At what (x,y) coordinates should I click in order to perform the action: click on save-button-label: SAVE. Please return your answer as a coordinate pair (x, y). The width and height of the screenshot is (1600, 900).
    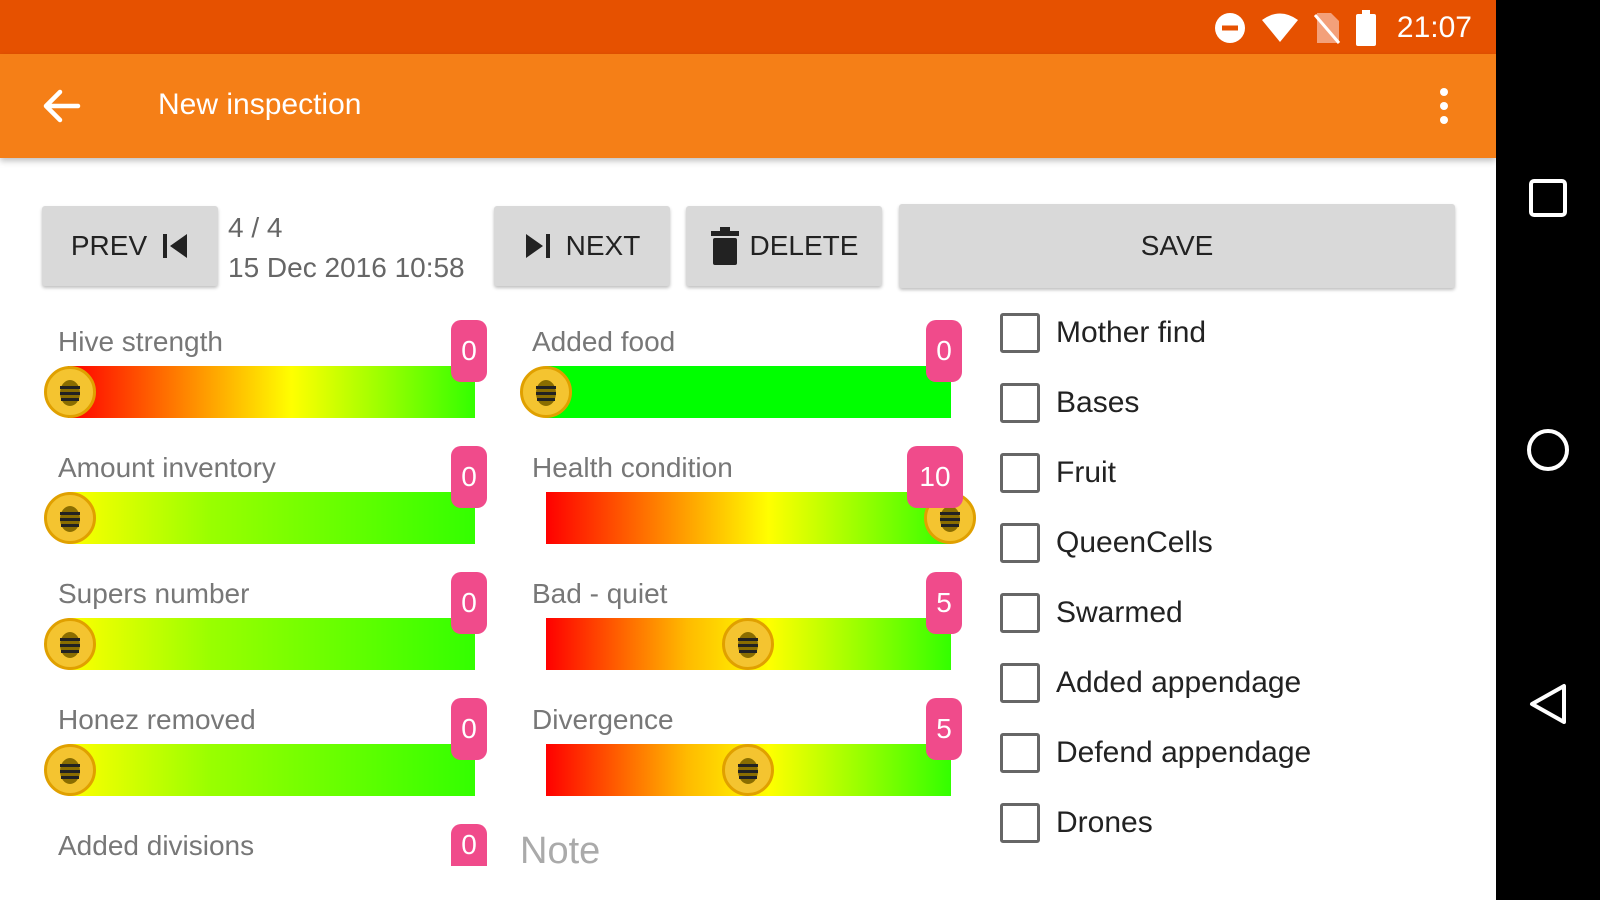
    Looking at the image, I should click on (1177, 245).